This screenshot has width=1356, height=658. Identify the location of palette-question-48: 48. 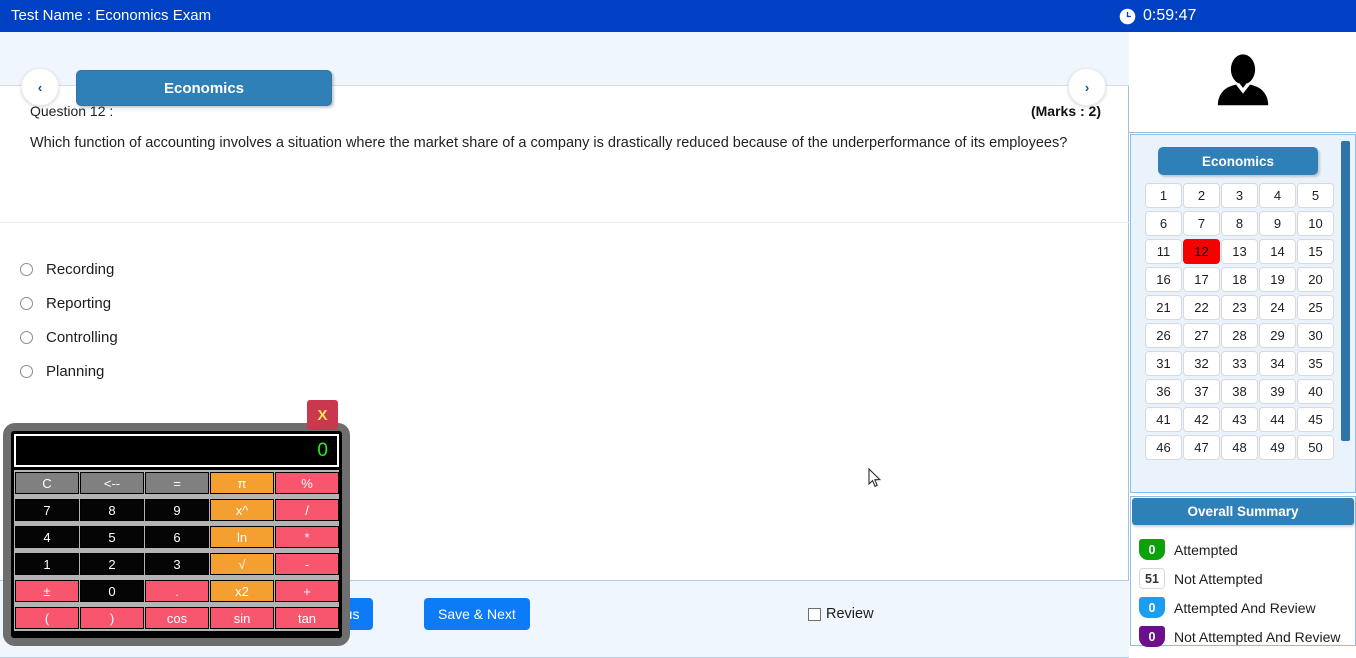
(1239, 447).